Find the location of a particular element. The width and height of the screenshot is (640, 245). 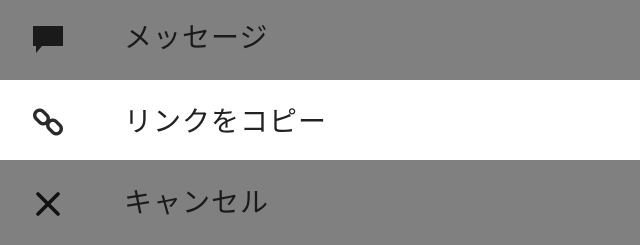

cancel-option-label: キャンセル is located at coordinates (197, 202).